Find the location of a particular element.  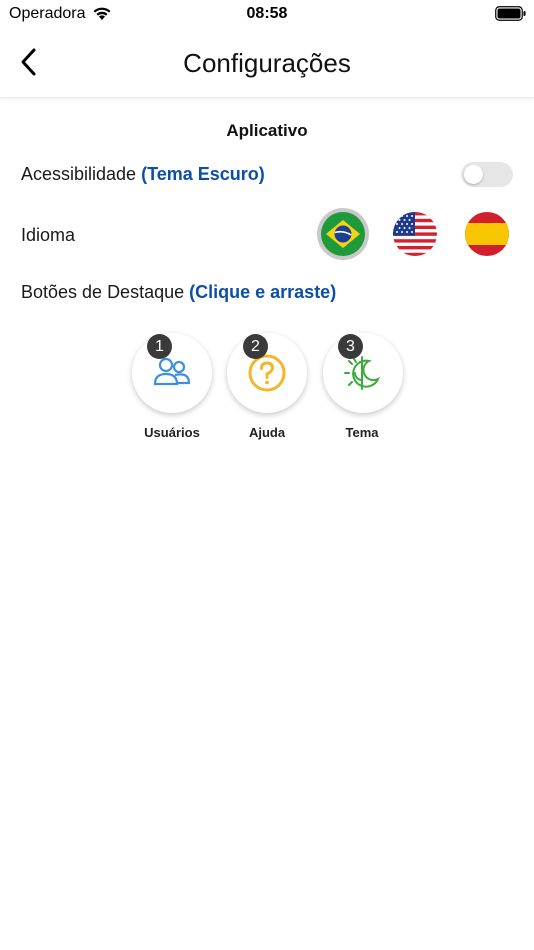

clock: 08:58 is located at coordinates (267, 13).